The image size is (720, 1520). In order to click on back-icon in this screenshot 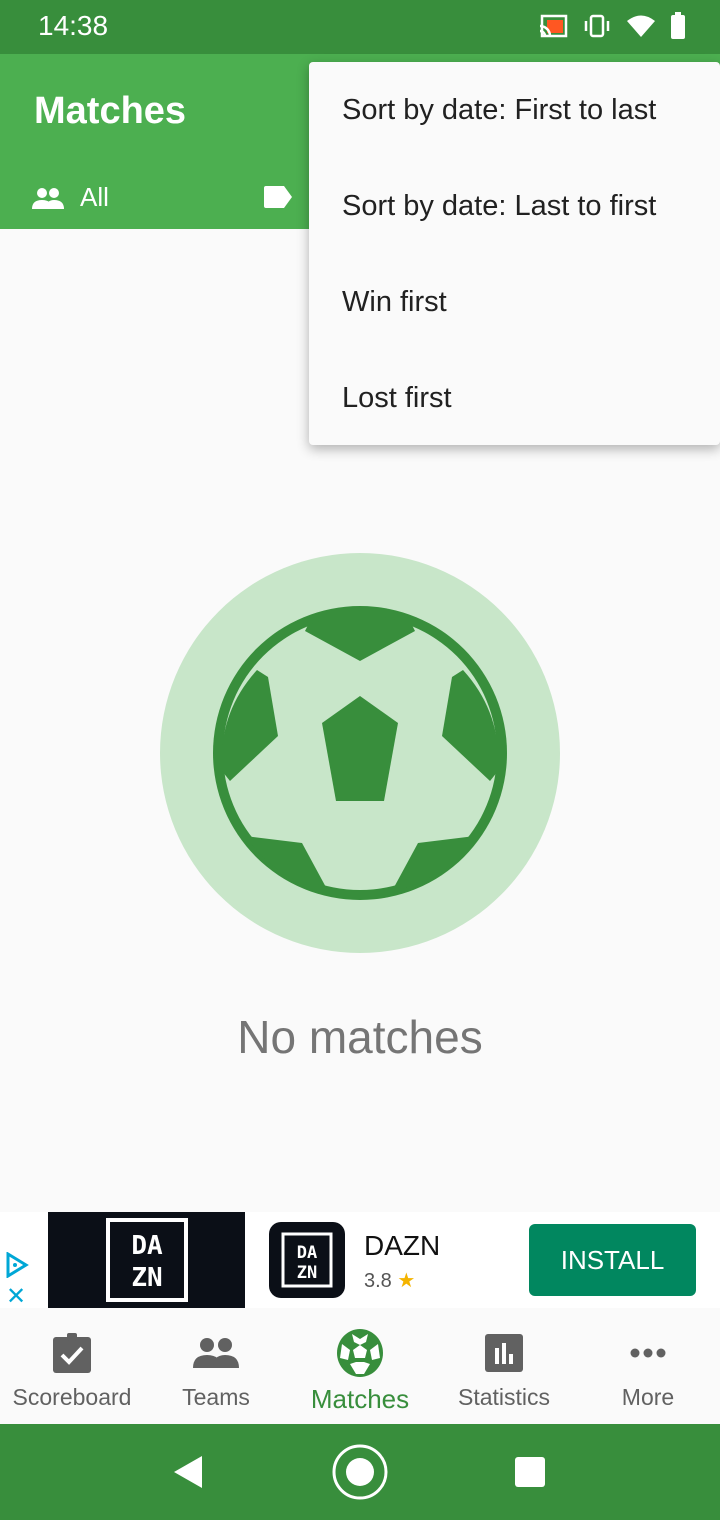, I will do `click(188, 1472)`.